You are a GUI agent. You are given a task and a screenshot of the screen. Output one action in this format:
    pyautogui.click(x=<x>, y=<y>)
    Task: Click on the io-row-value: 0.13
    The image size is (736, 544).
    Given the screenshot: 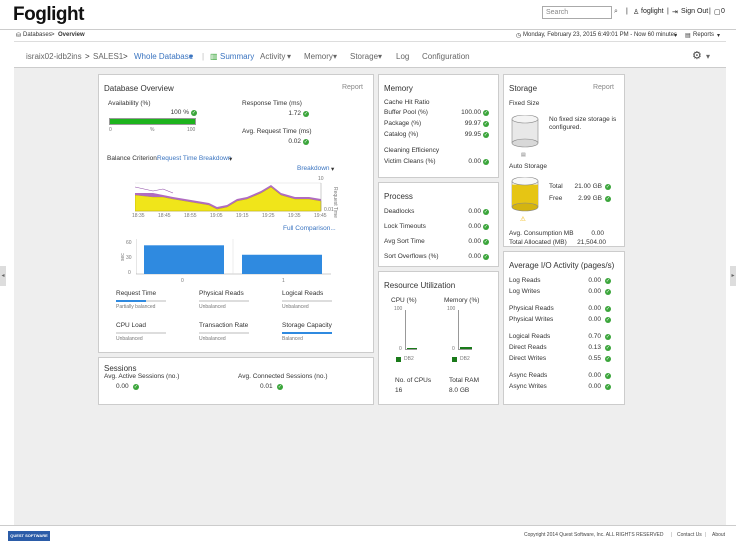 What is the action you would take?
    pyautogui.click(x=594, y=347)
    